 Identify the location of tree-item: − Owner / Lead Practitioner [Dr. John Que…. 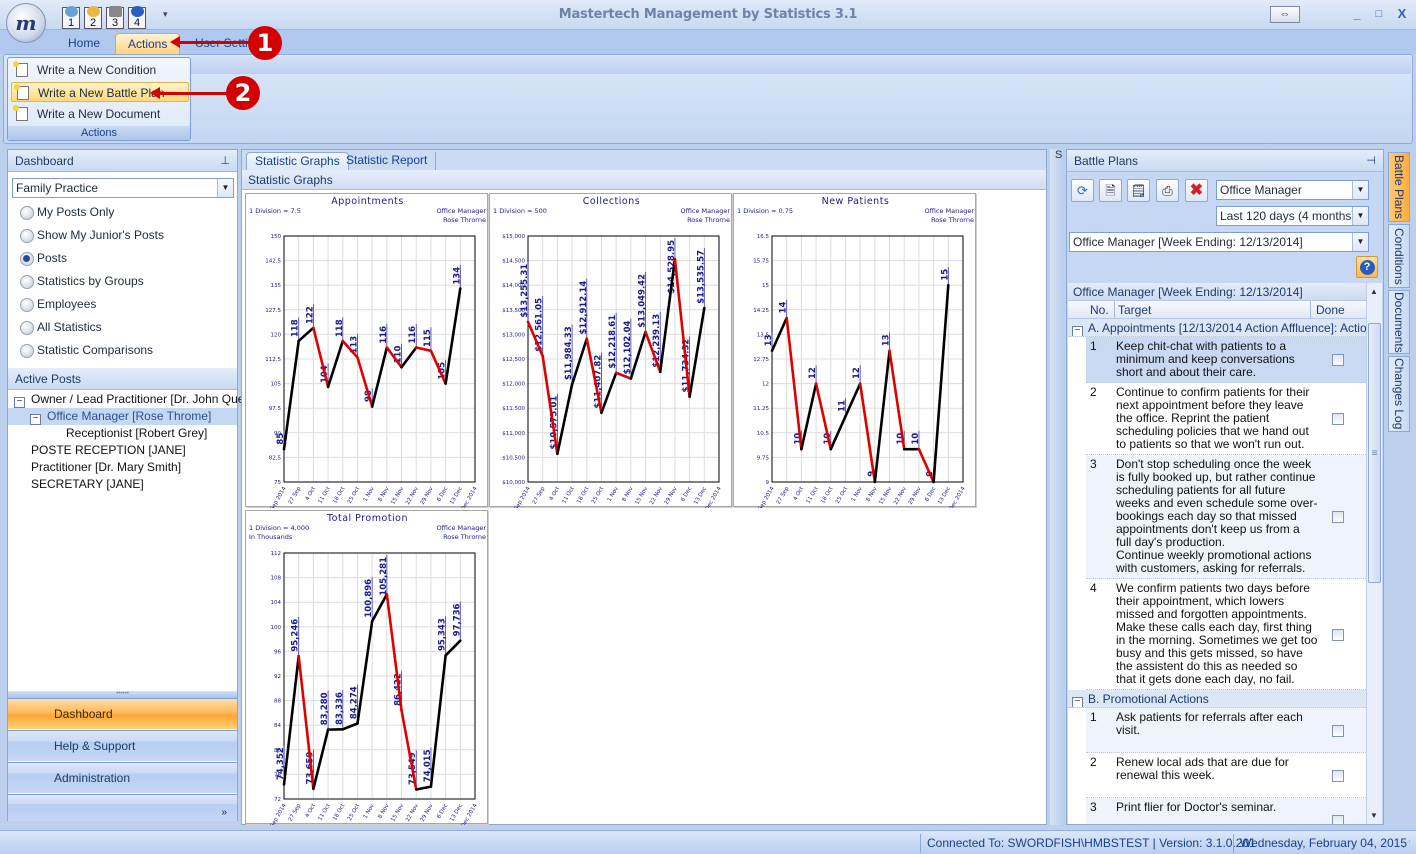
(128, 399).